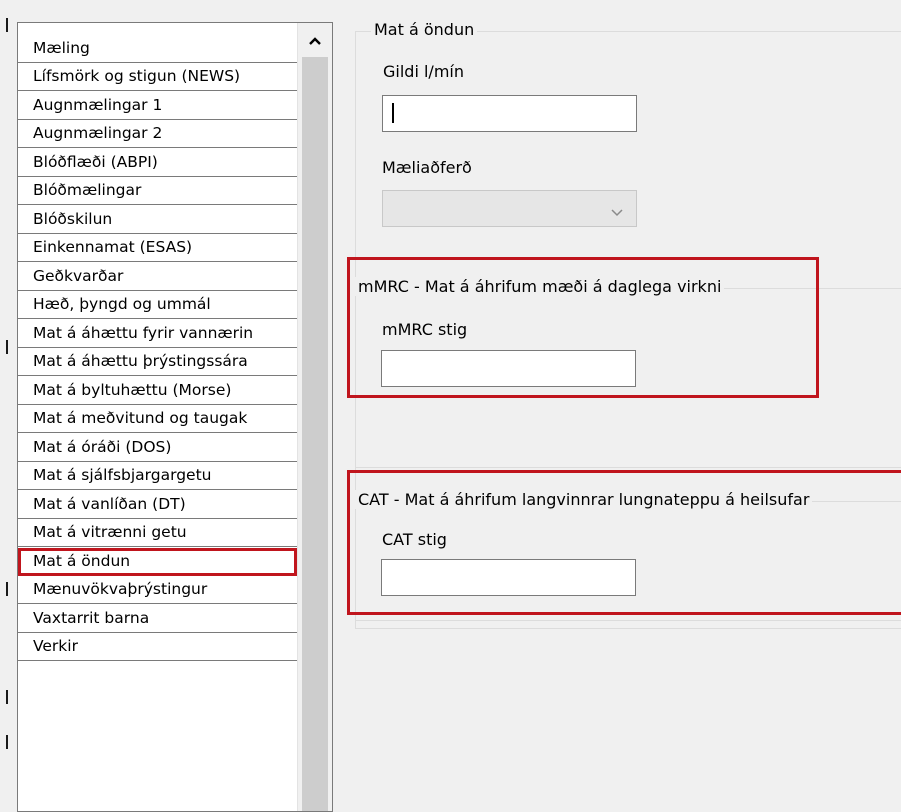 This screenshot has height=812, width=901. I want to click on cat-highlight-frame, so click(624, 542).